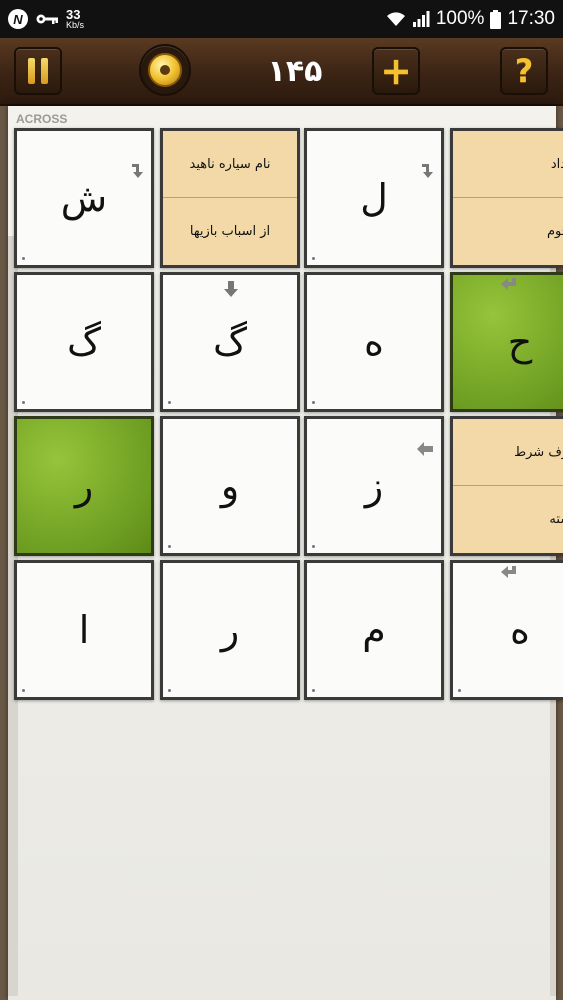 This screenshot has width=563, height=1000. I want to click on grid-cell: ا, so click(84, 630).